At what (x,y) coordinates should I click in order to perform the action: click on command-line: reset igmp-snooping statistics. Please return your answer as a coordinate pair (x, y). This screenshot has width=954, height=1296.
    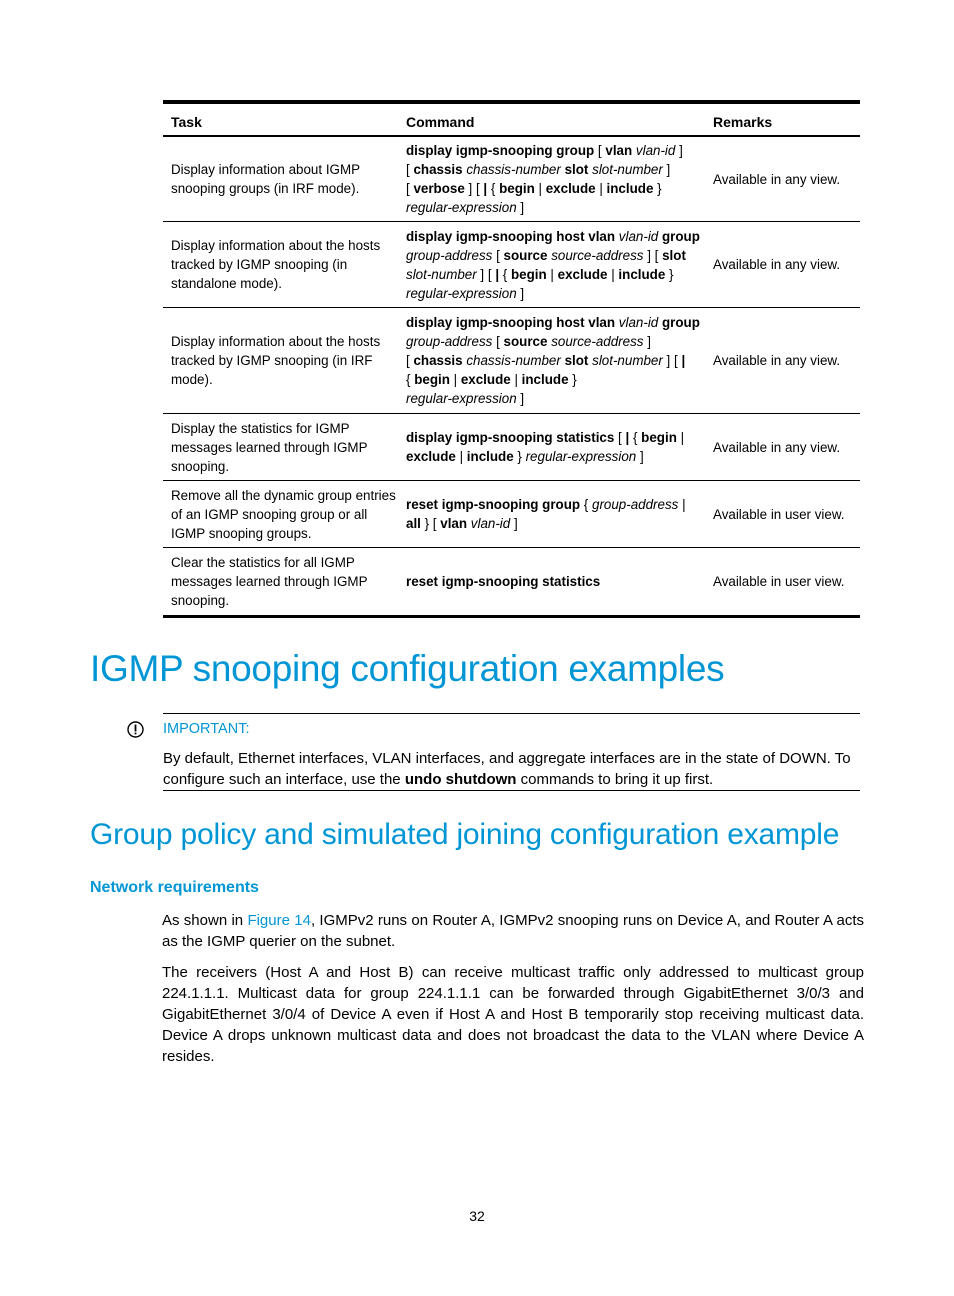
    Looking at the image, I should click on (503, 581).